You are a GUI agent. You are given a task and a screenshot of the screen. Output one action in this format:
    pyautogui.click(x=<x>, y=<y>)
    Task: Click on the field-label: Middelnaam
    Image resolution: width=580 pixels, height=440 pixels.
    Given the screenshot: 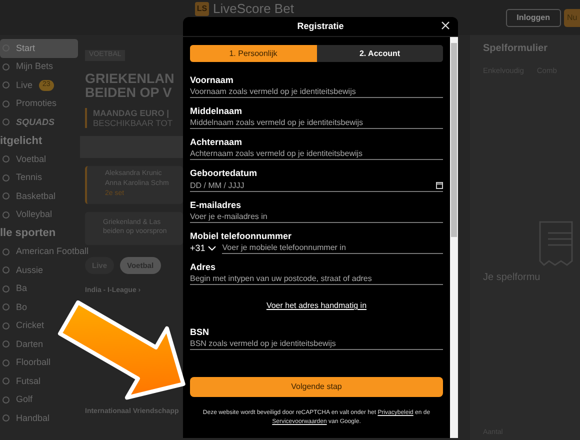 What is the action you would take?
    pyautogui.click(x=217, y=111)
    